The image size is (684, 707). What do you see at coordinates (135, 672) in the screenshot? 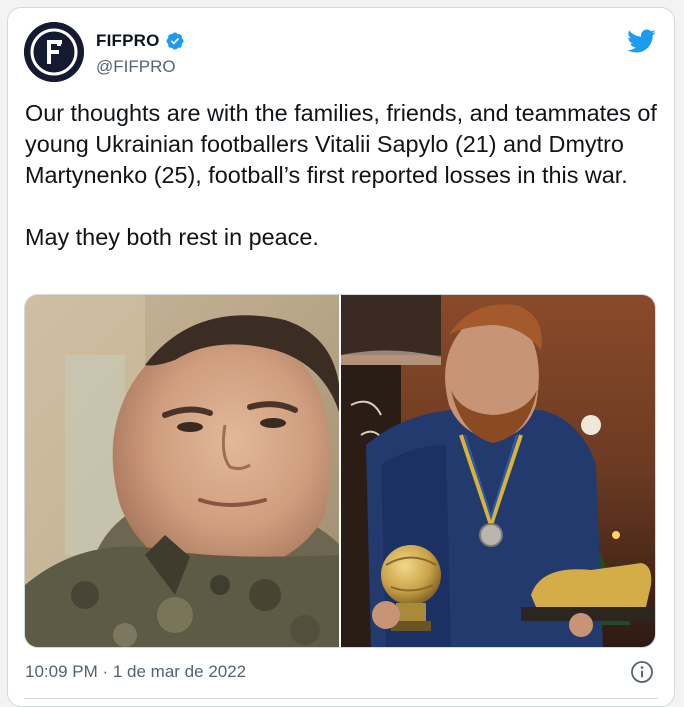
I see `tweet-timestamp: 10:09 PM · 1 de mar de 2022` at bounding box center [135, 672].